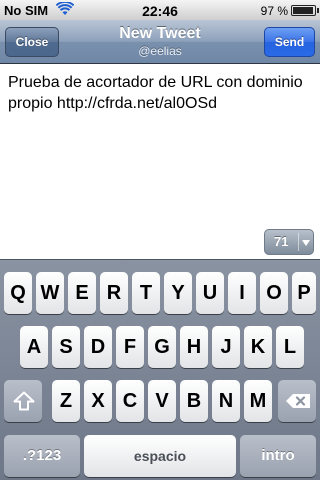  Describe the element at coordinates (278, 456) in the screenshot. I see `return-key: intro` at that location.